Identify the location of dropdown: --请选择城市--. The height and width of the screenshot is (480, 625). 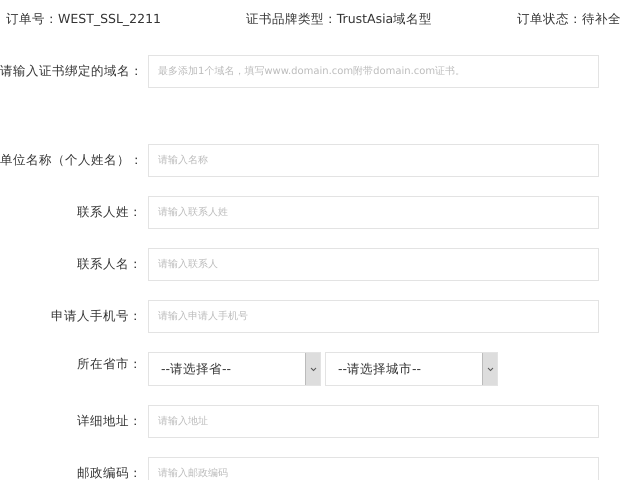
(411, 369).